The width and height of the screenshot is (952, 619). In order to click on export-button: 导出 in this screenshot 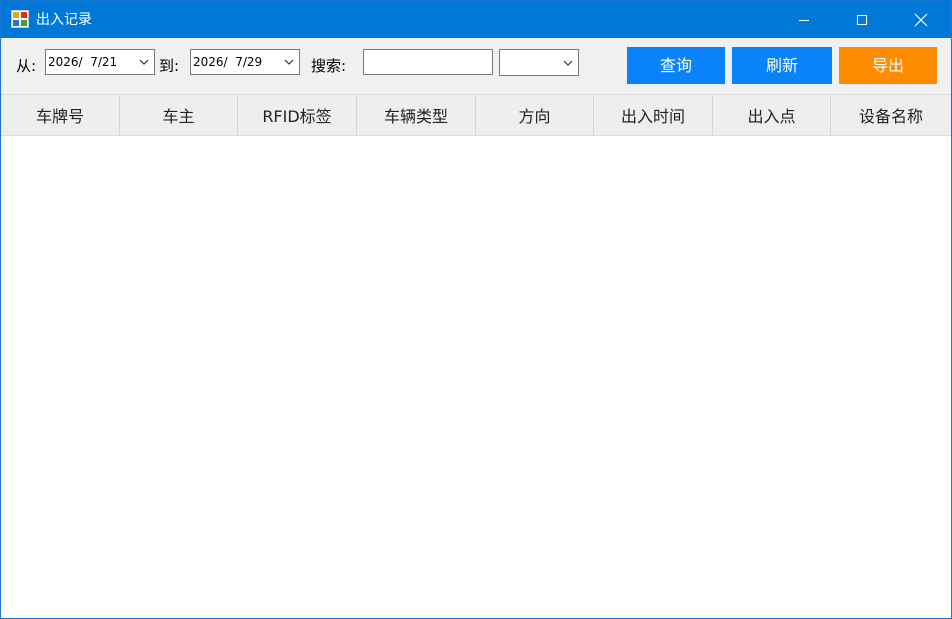, I will do `click(888, 65)`.